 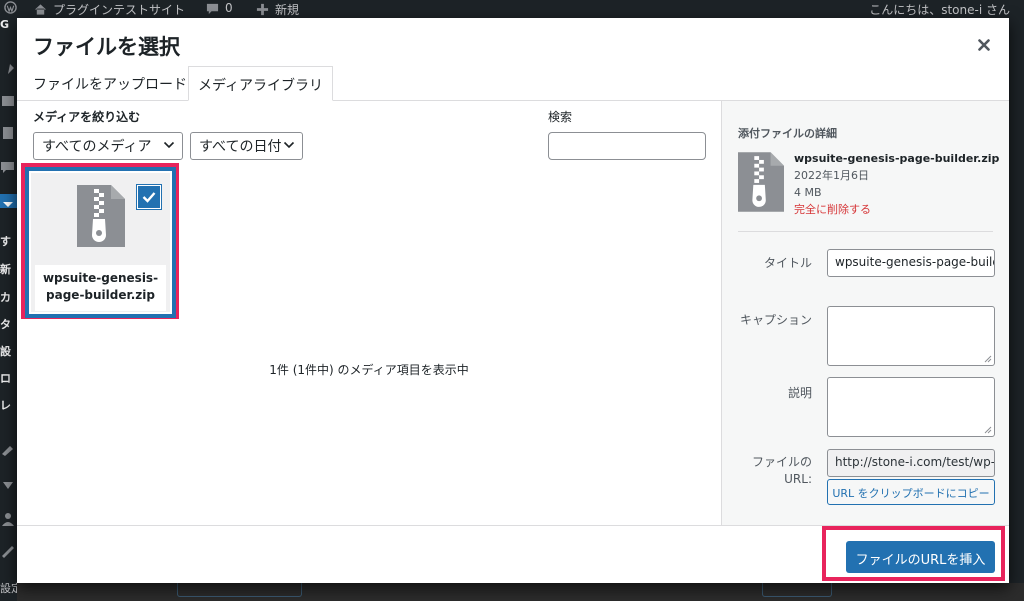 What do you see at coordinates (8, 449) in the screenshot?
I see `brush-icon` at bounding box center [8, 449].